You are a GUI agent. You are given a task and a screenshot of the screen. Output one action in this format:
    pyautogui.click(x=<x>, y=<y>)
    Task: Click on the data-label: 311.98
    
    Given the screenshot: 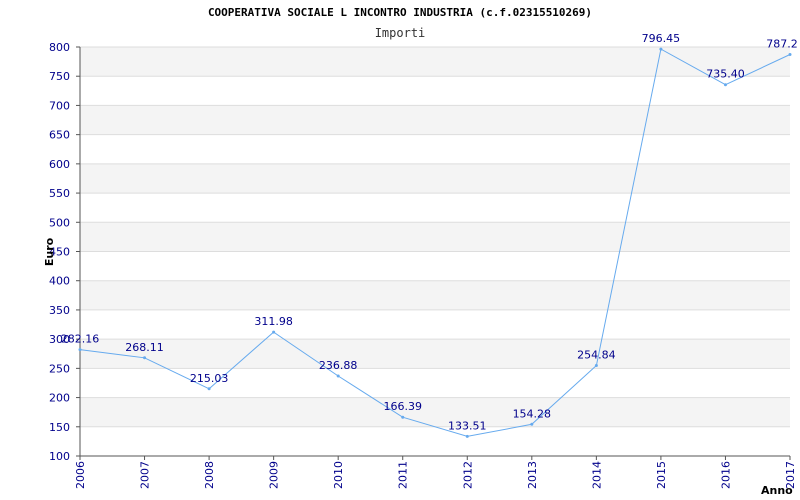 What is the action you would take?
    pyautogui.click(x=273, y=321)
    